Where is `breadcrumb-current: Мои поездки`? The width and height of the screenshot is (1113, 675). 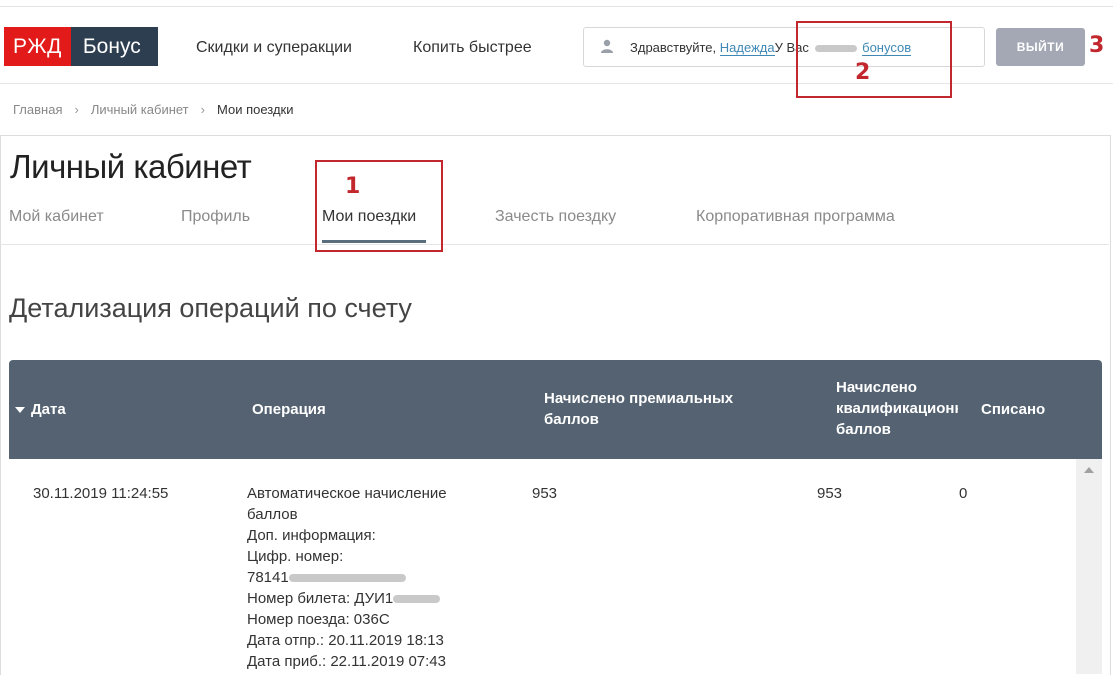 breadcrumb-current: Мои поездки is located at coordinates (255, 109).